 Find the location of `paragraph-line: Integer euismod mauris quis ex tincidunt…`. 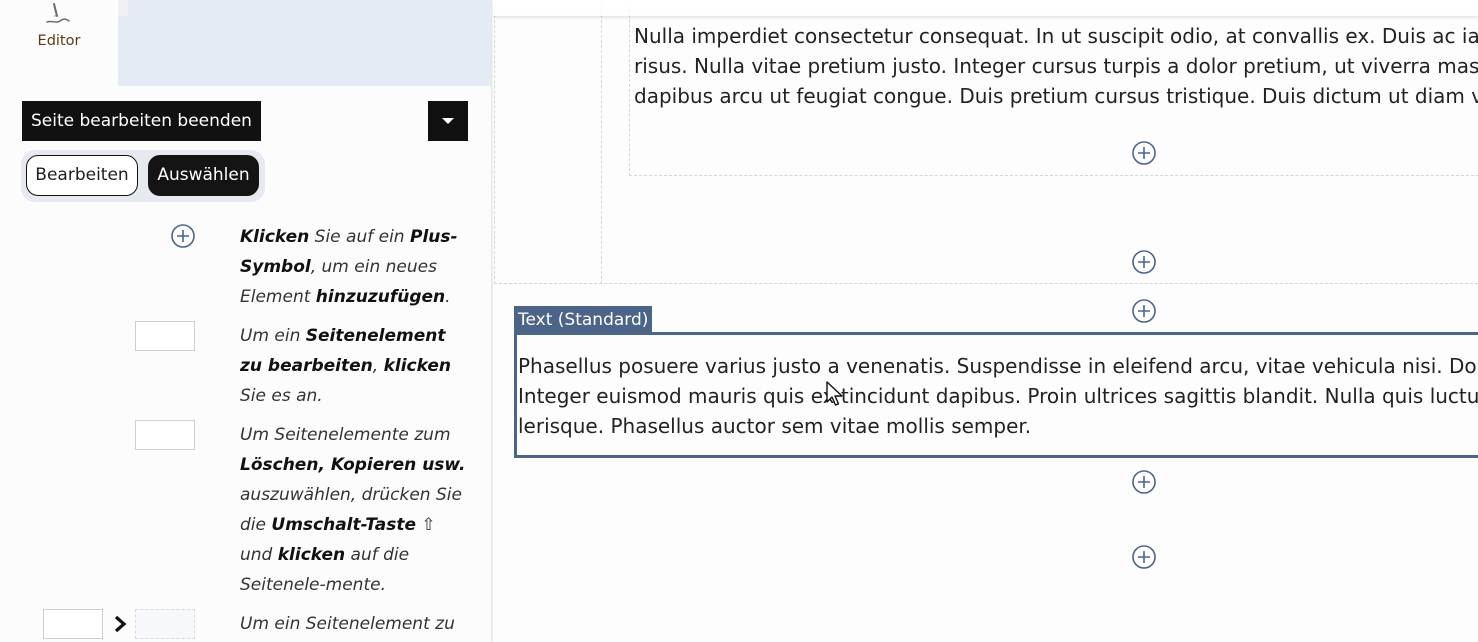

paragraph-line: Integer euismod mauris quis ex tincidunt… is located at coordinates (998, 396).